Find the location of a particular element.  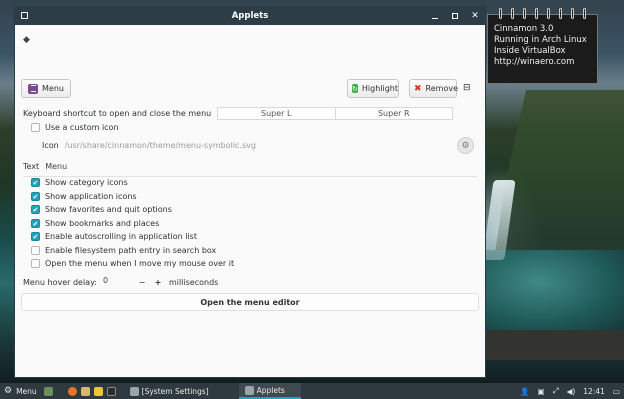

window-titlebar: Applets ✕ is located at coordinates (250, 16).